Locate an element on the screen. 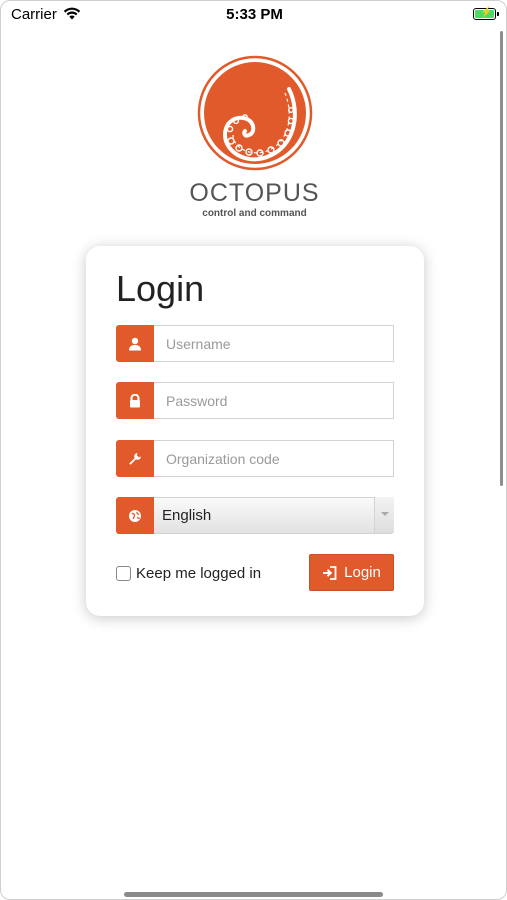 The image size is (507, 900). login-button: Login is located at coordinates (351, 572).